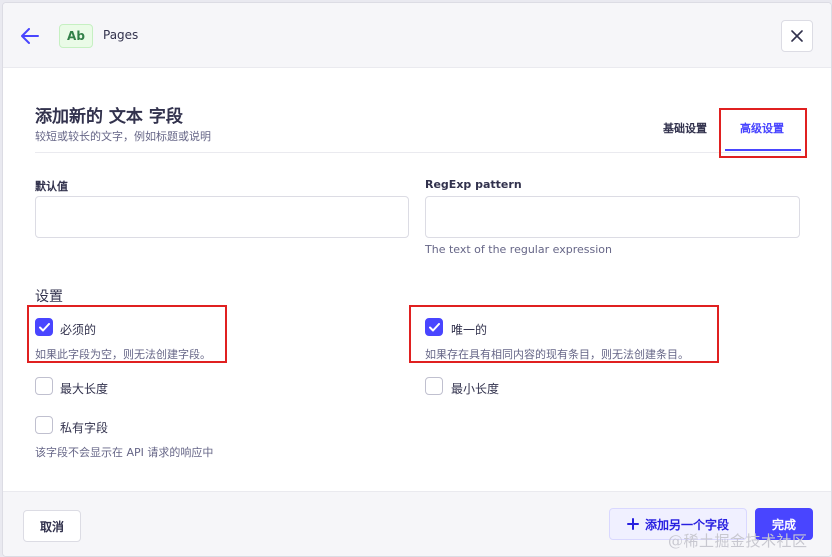 This screenshot has height=557, width=832. I want to click on cancel-button: 取消, so click(52, 526).